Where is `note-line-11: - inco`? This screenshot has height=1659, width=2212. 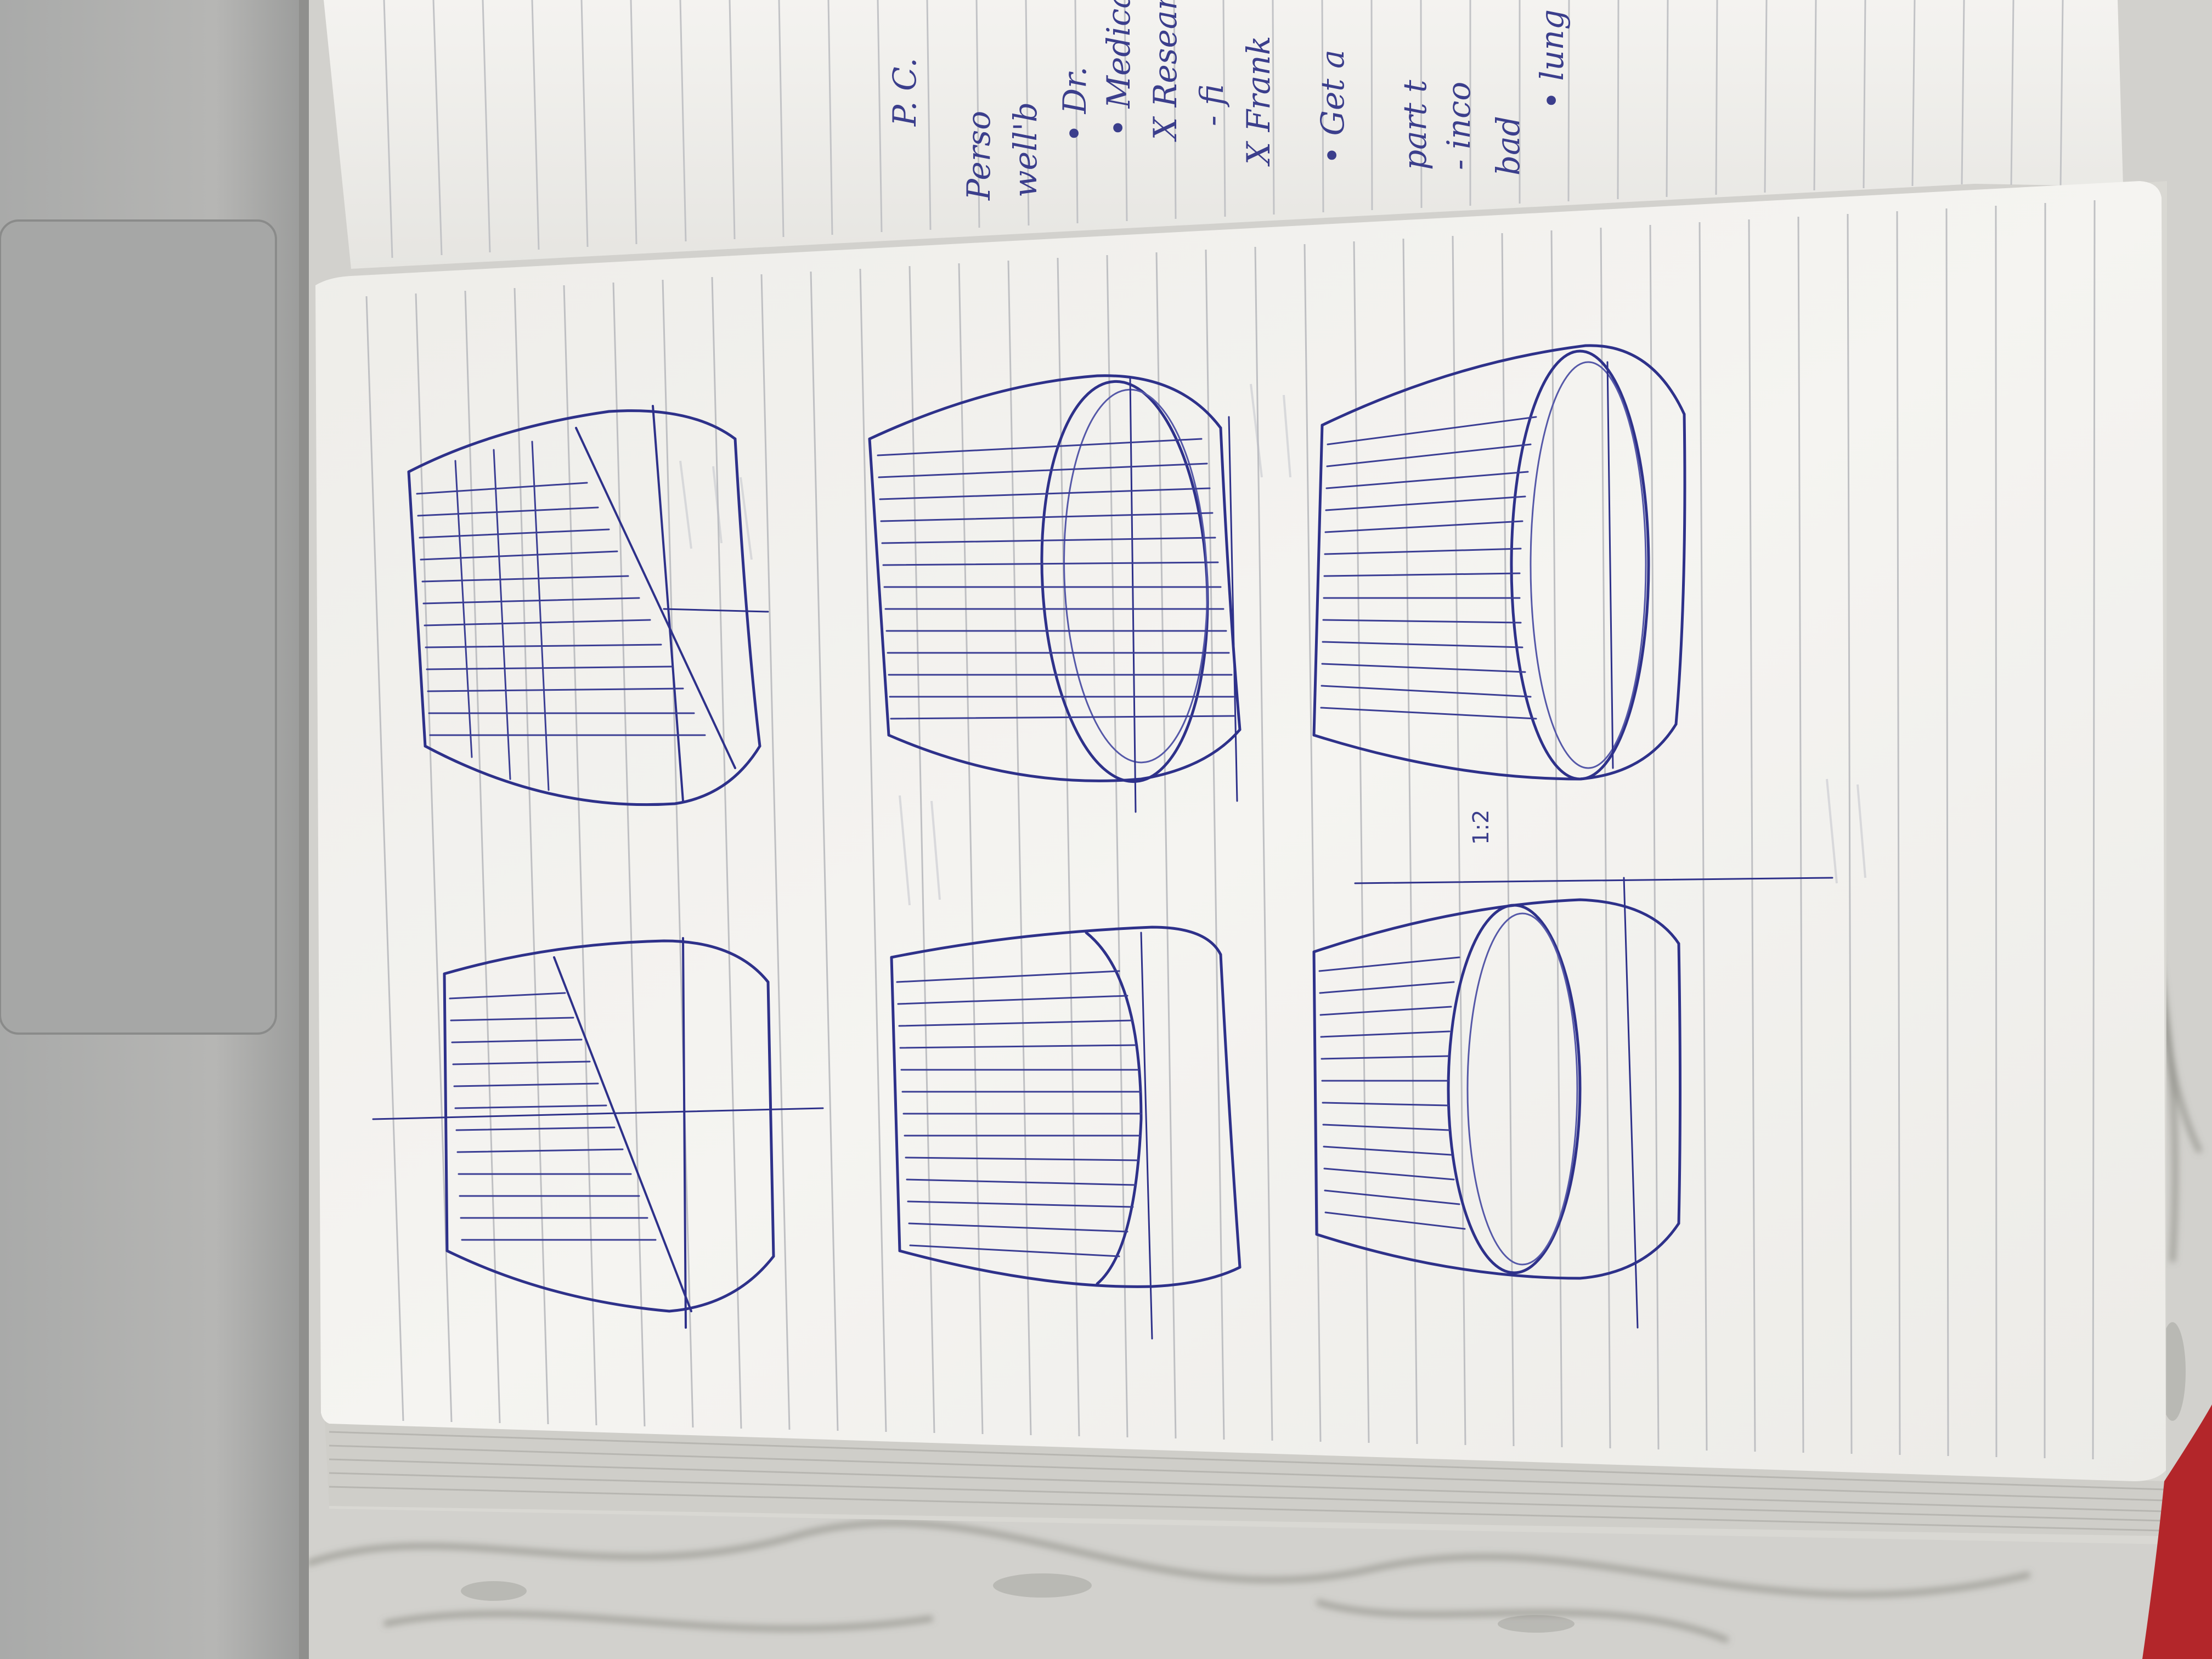
note-line-11: - inco is located at coordinates (1458, 125).